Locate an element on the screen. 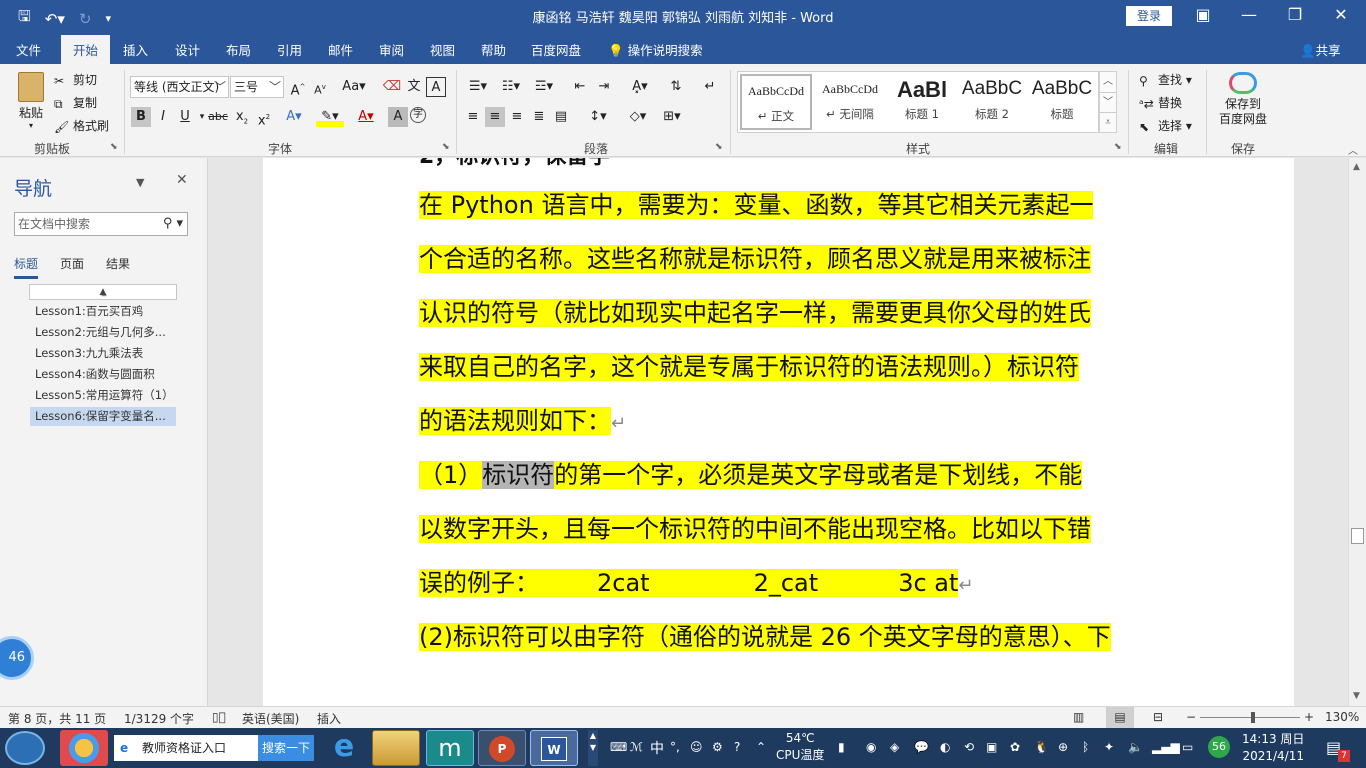 Image resolution: width=1366 pixels, height=768 pixels. tray-app-icon: ✿ is located at coordinates (1015, 747).